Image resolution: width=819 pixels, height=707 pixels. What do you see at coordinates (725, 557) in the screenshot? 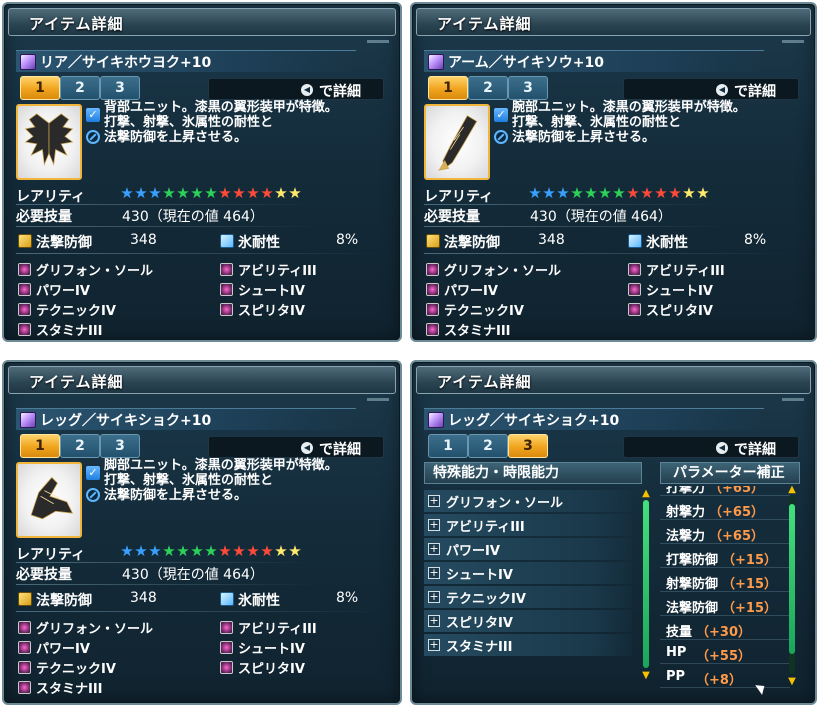
I see `parameter-row: 打撃防御 （+15）` at bounding box center [725, 557].